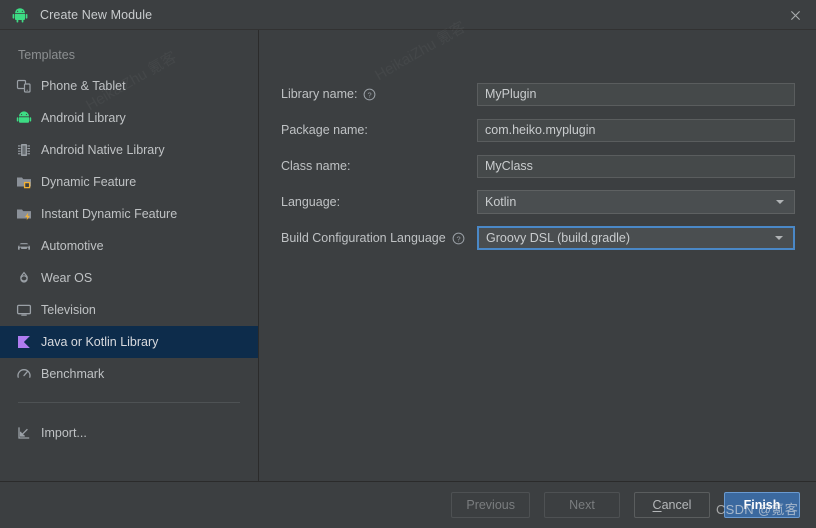 The width and height of the screenshot is (816, 528). What do you see at coordinates (676, 505) in the screenshot?
I see `button-label: ancel` at bounding box center [676, 505].